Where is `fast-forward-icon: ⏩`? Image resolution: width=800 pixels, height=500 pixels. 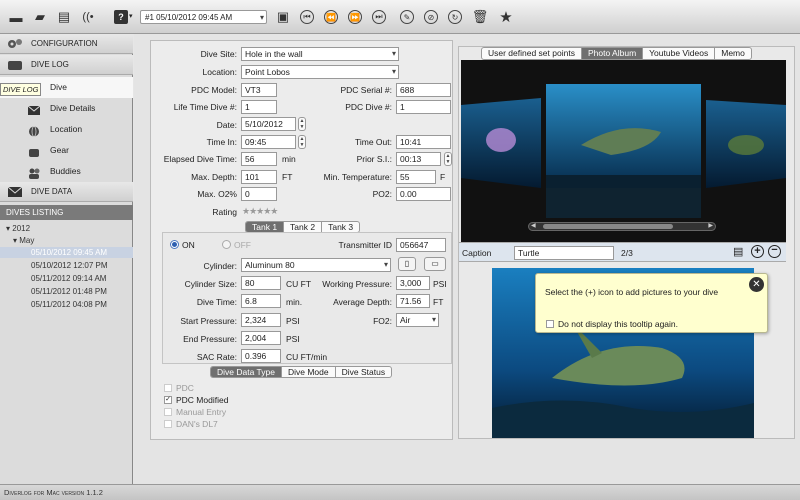 fast-forward-icon: ⏩ is located at coordinates (355, 17).